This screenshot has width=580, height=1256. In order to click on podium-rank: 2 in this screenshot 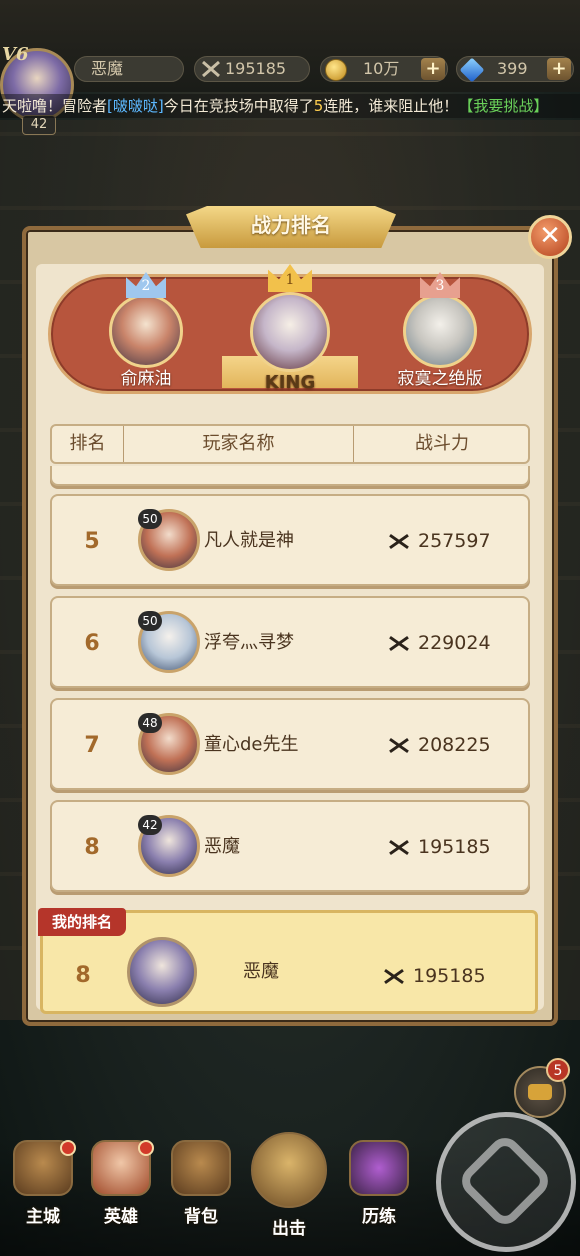, I will do `click(146, 286)`.